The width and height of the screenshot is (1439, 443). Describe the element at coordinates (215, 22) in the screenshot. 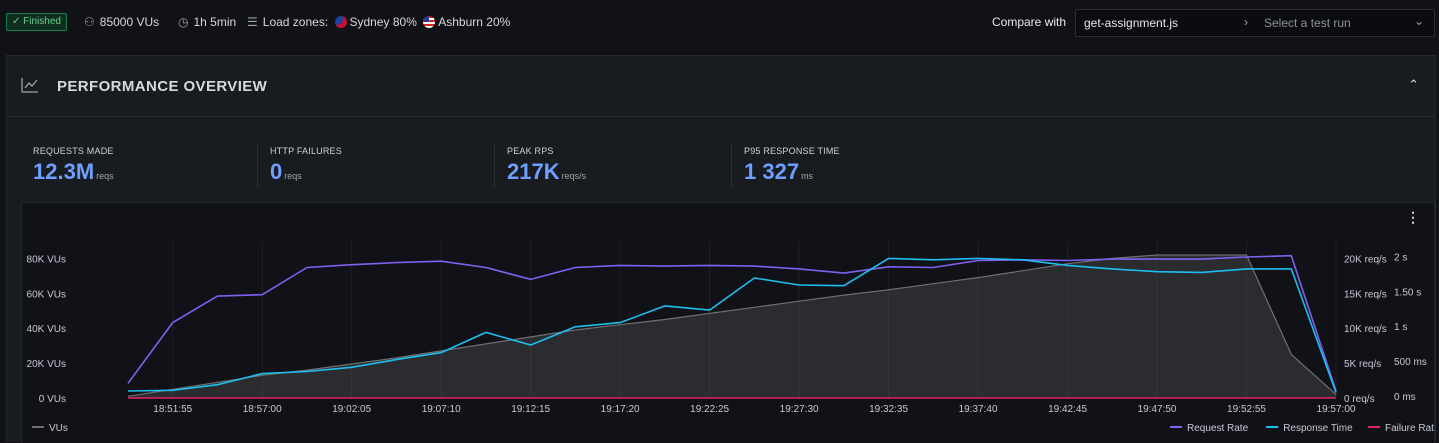

I see `duration-text: 1h 5min` at that location.